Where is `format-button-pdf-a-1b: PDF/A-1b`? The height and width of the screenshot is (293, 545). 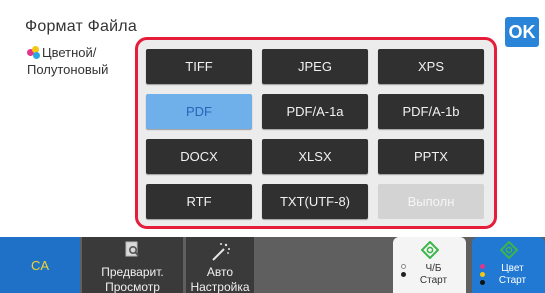
format-button-pdf-a-1b: PDF/A-1b is located at coordinates (431, 111).